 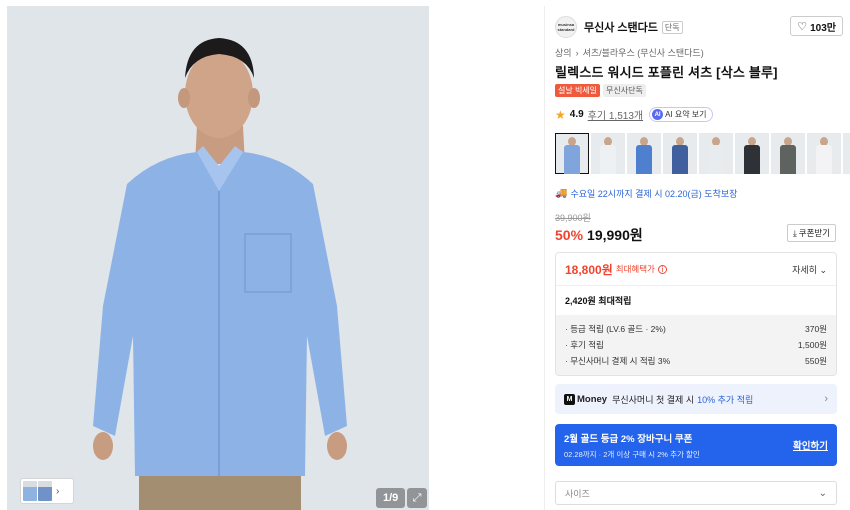 I want to click on like-button: ♡ 103만, so click(x=816, y=26).